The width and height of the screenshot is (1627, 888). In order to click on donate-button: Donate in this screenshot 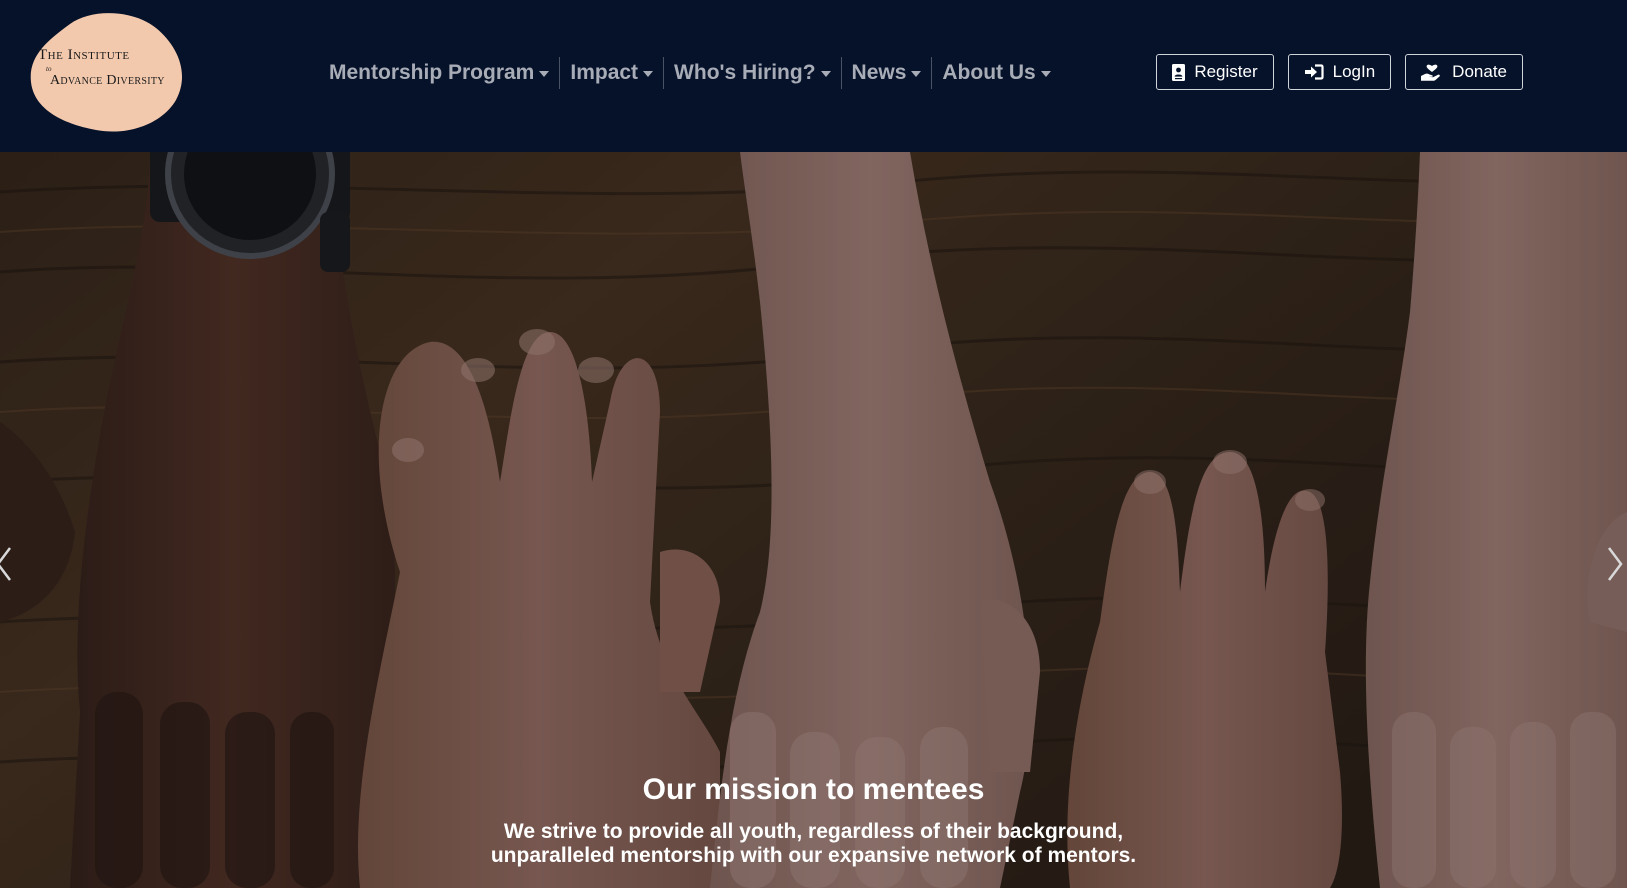, I will do `click(1464, 72)`.